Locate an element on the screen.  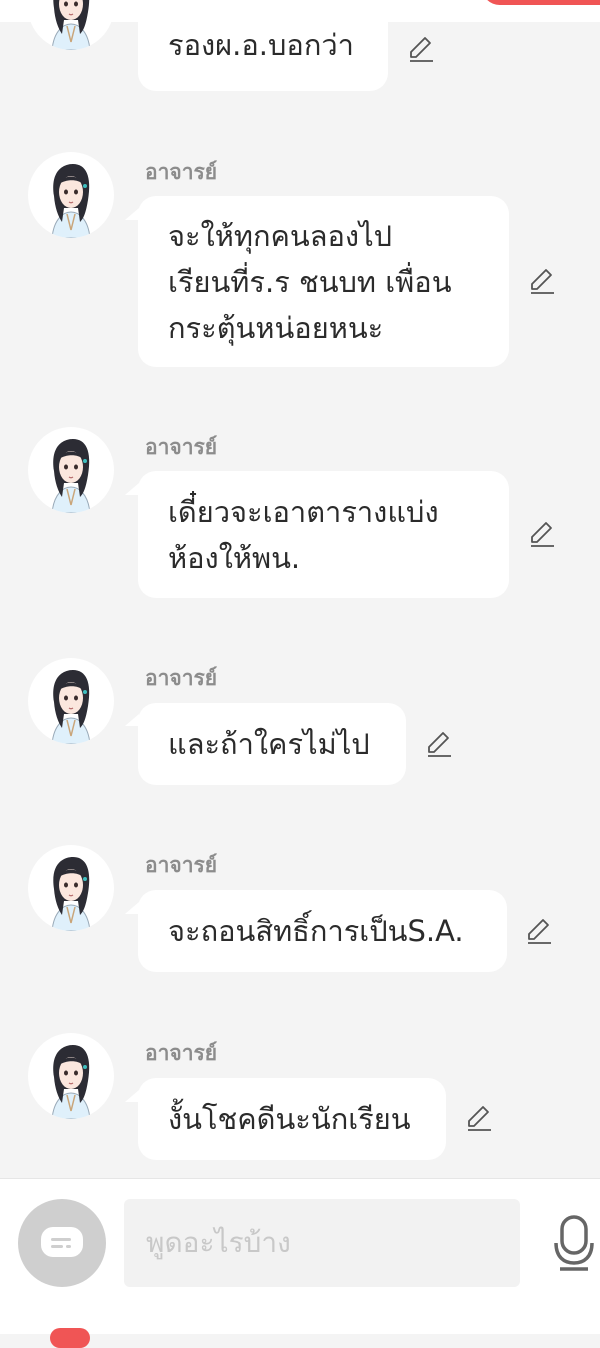
message-text: งั้นโชคดีนะนักเรียน is located at coordinates (289, 1119).